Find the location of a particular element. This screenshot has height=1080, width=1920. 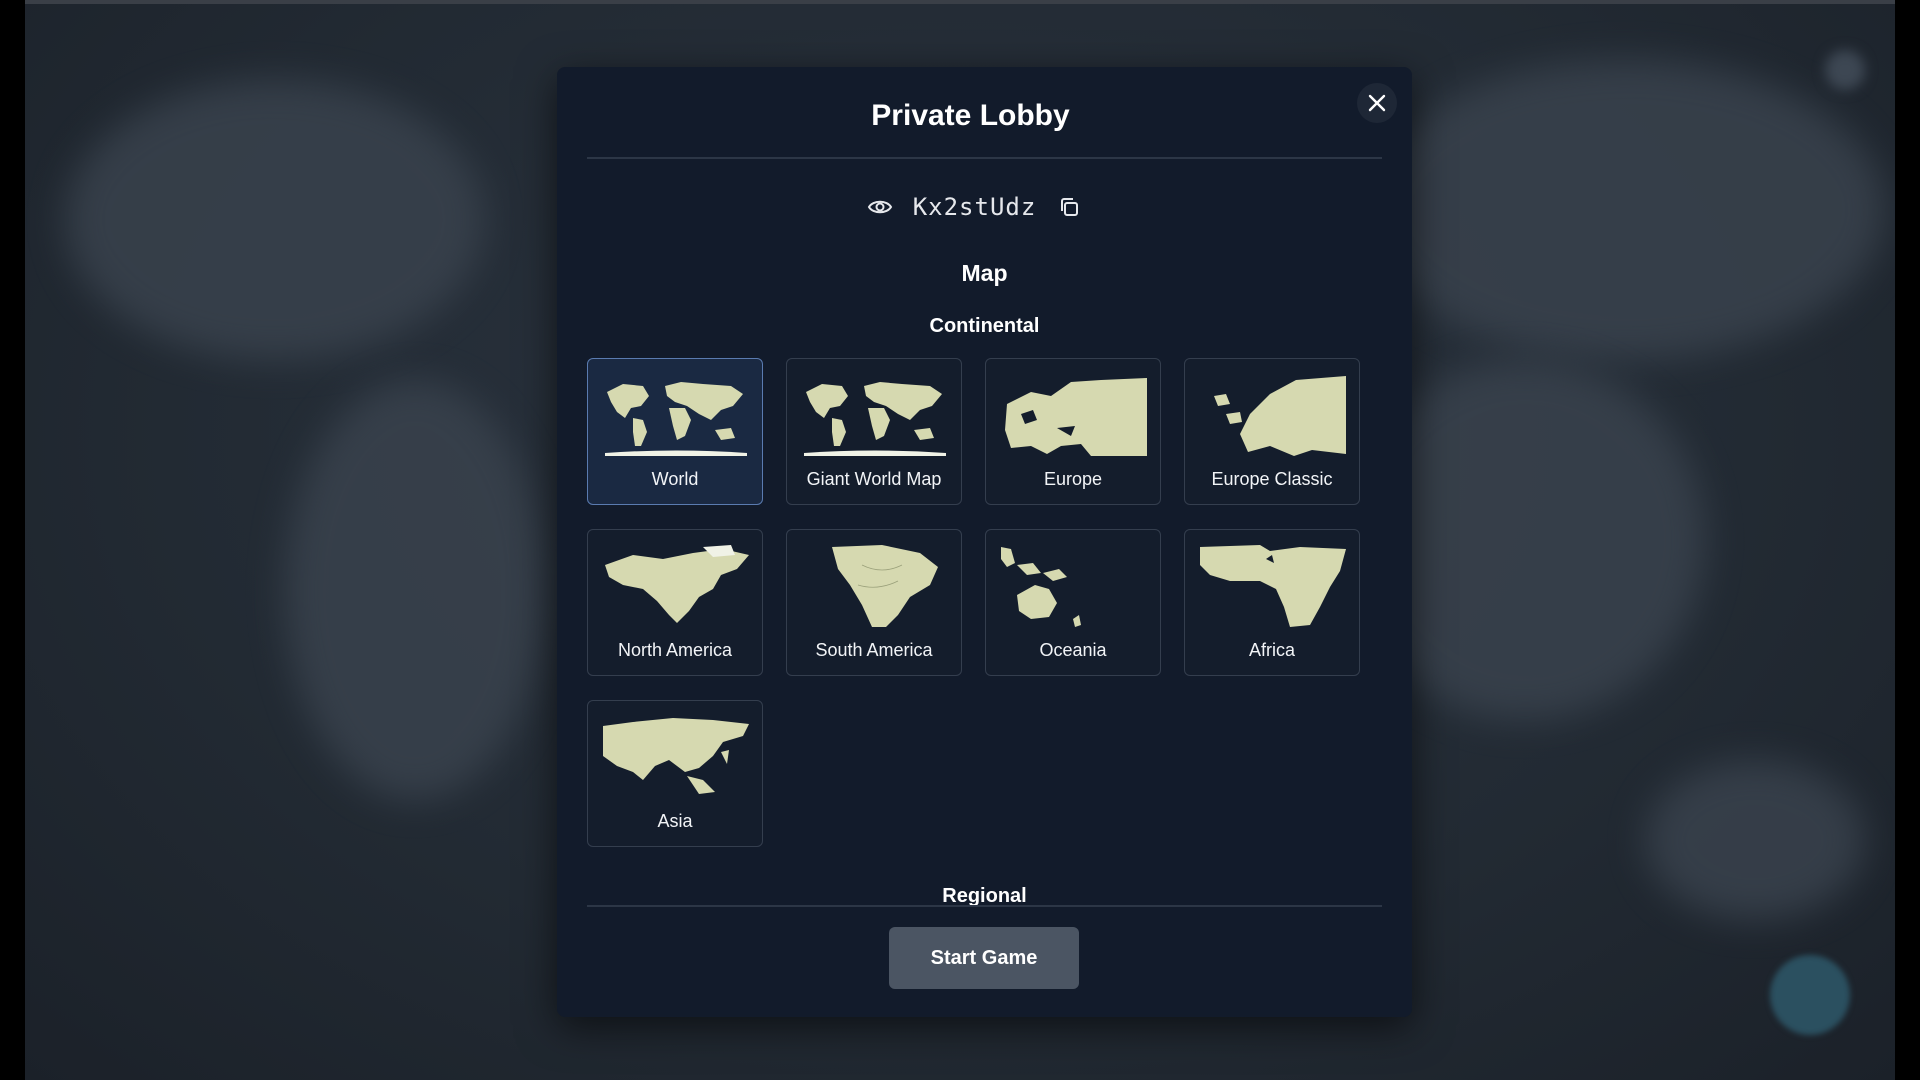

map-card-label: Asia is located at coordinates (675, 821).